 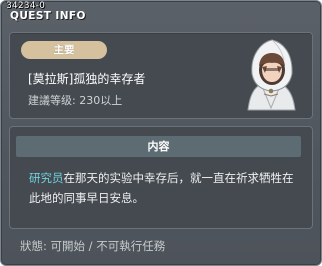 What do you see at coordinates (87, 79) in the screenshot?
I see `quest-npc-name: [莫拉斯]孤独的幸存者` at bounding box center [87, 79].